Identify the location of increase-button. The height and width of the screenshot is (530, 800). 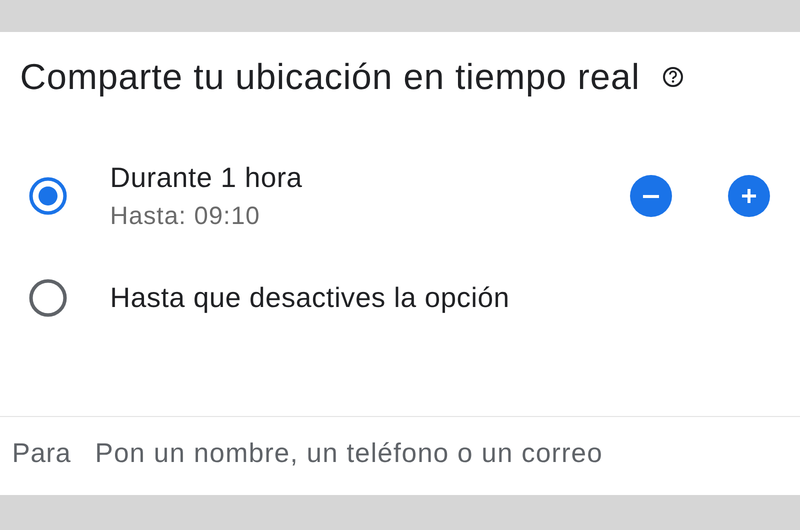
(749, 196).